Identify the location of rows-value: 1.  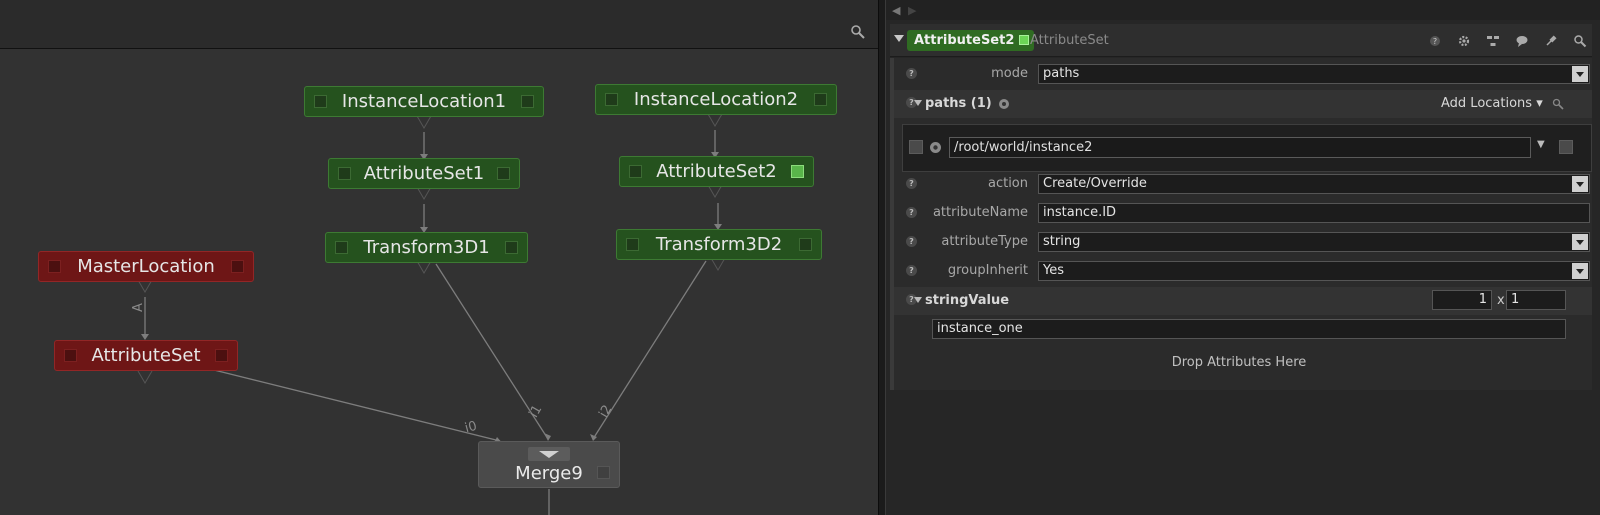
(1482, 299).